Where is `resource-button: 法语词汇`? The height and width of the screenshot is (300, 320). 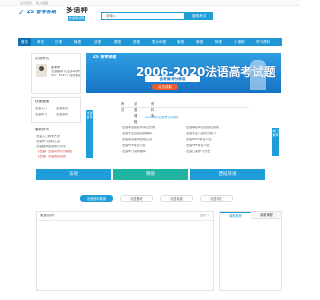
resource-button: 法语词汇 is located at coordinates (216, 198).